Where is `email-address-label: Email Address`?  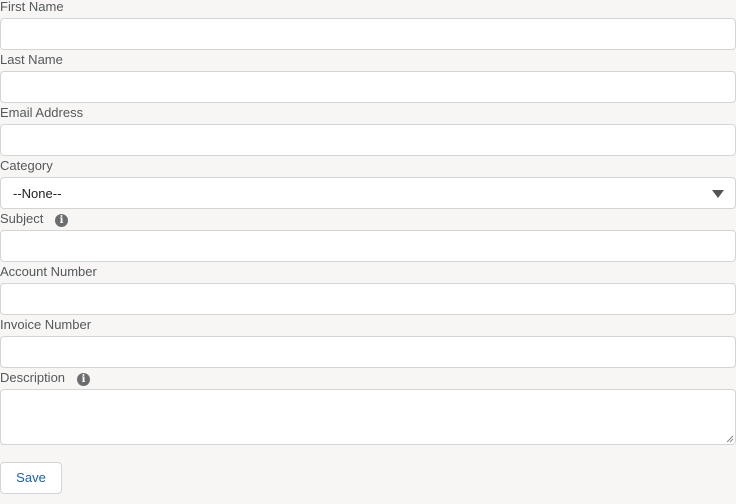 email-address-label: Email Address is located at coordinates (42, 112).